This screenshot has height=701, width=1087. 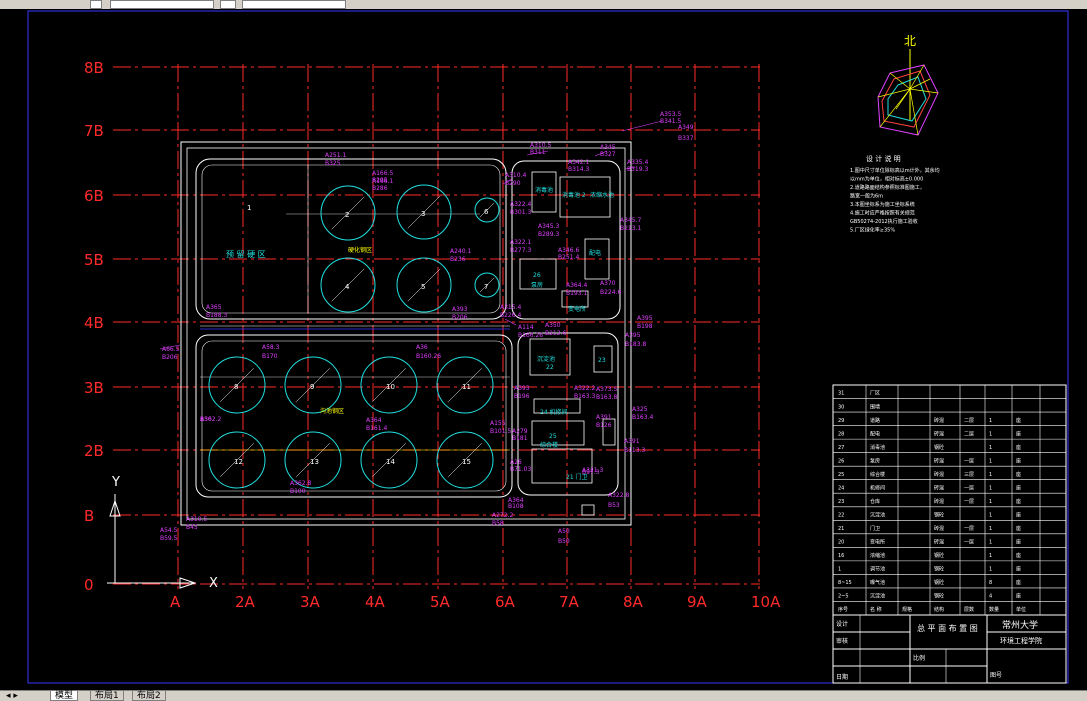 I want to click on tank-number: 1, so click(x=249, y=208).